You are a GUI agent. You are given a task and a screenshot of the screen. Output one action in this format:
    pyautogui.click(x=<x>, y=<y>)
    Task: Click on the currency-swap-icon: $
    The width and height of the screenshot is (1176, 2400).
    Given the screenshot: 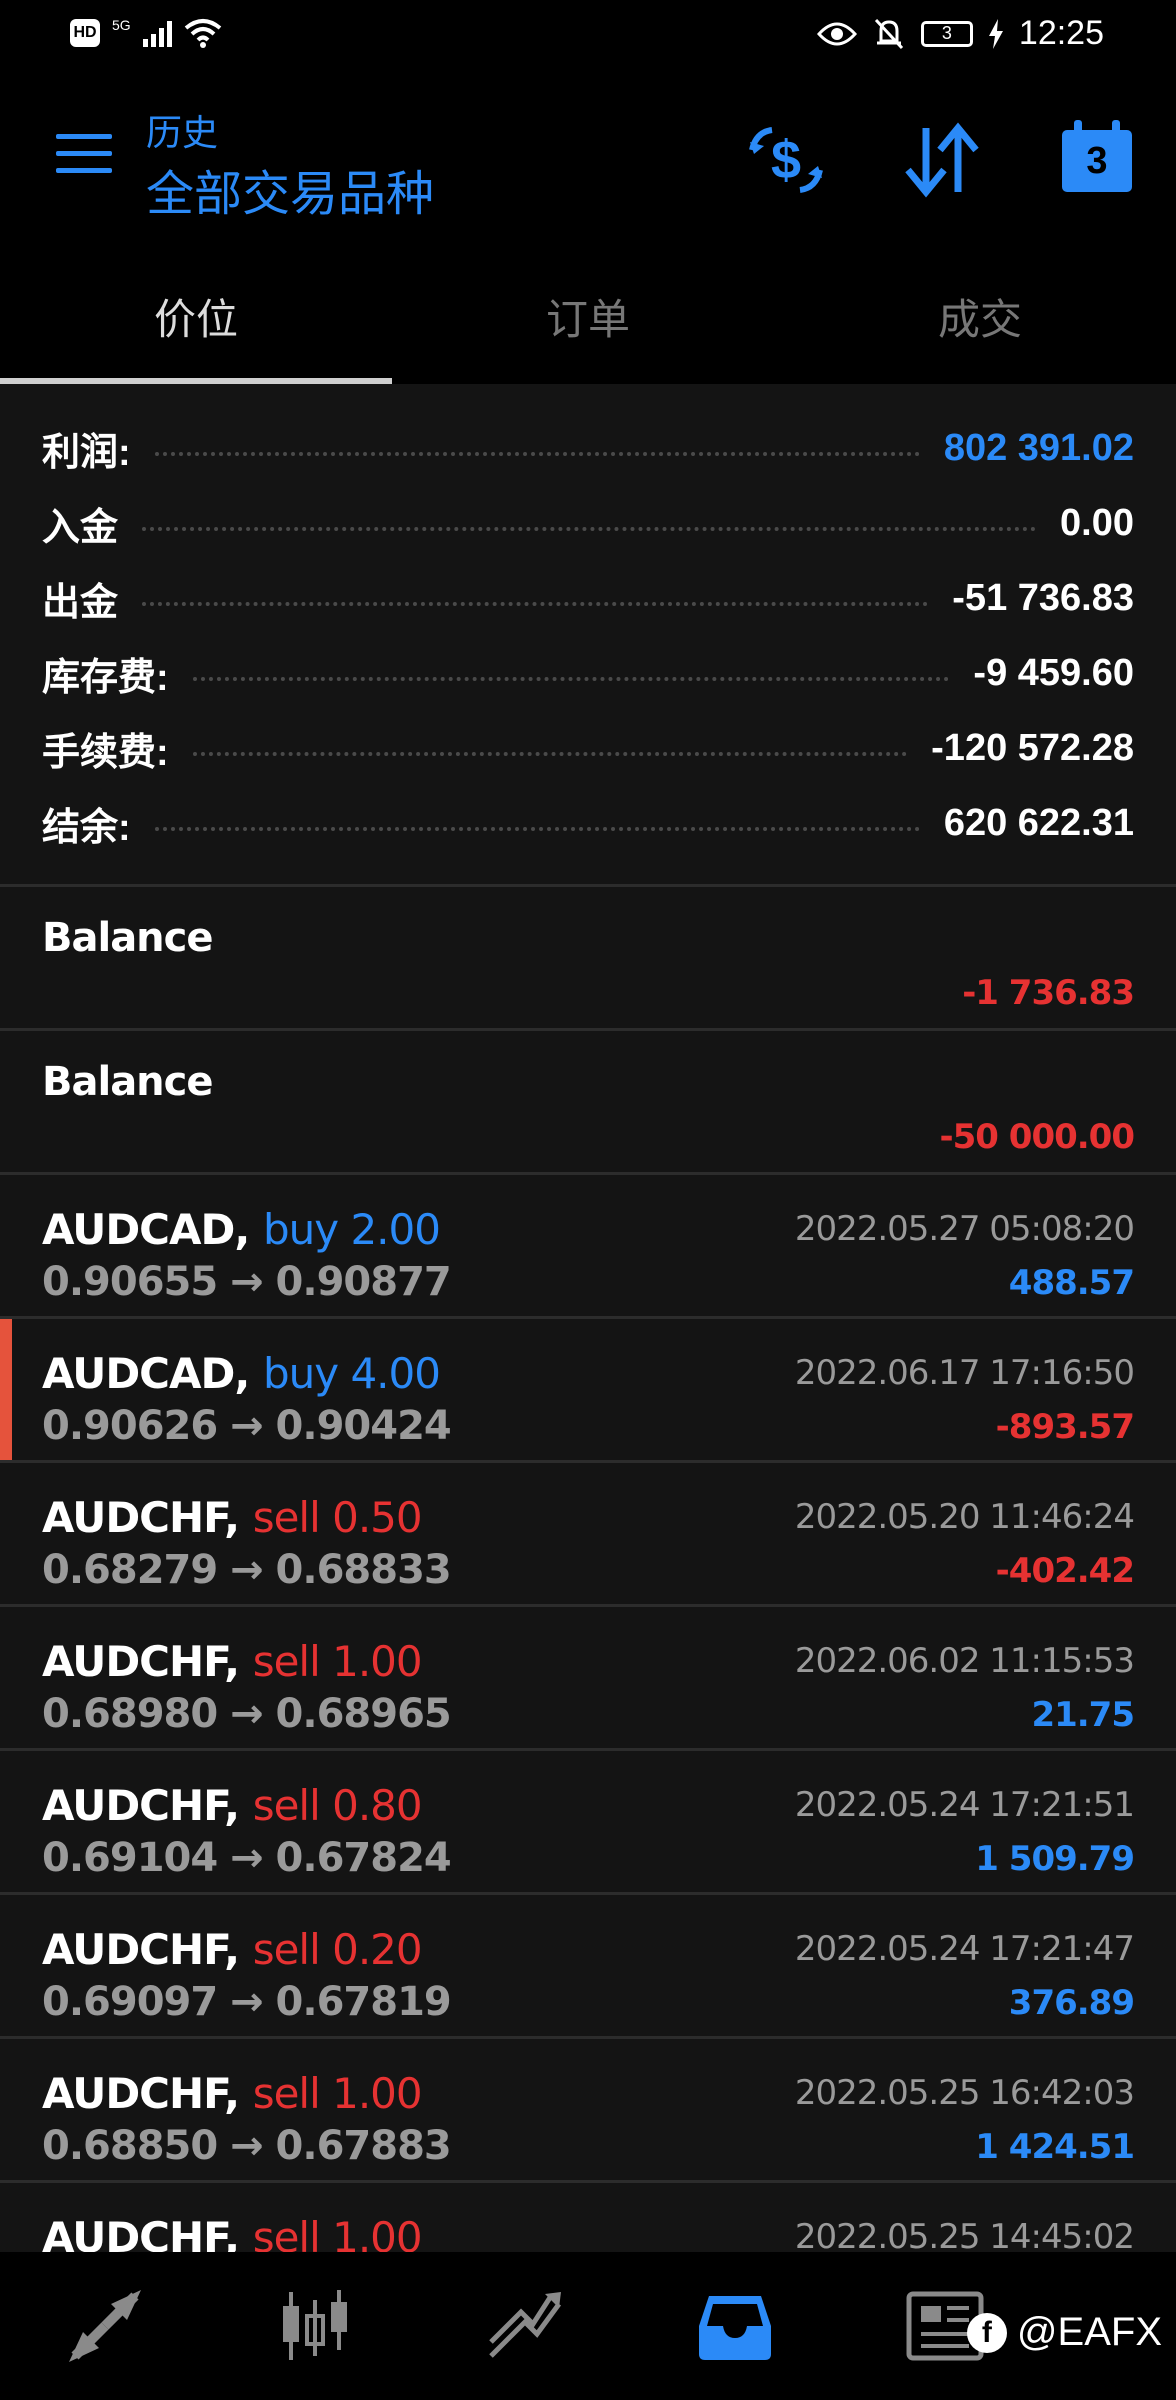 What is the action you would take?
    pyautogui.click(x=786, y=160)
    